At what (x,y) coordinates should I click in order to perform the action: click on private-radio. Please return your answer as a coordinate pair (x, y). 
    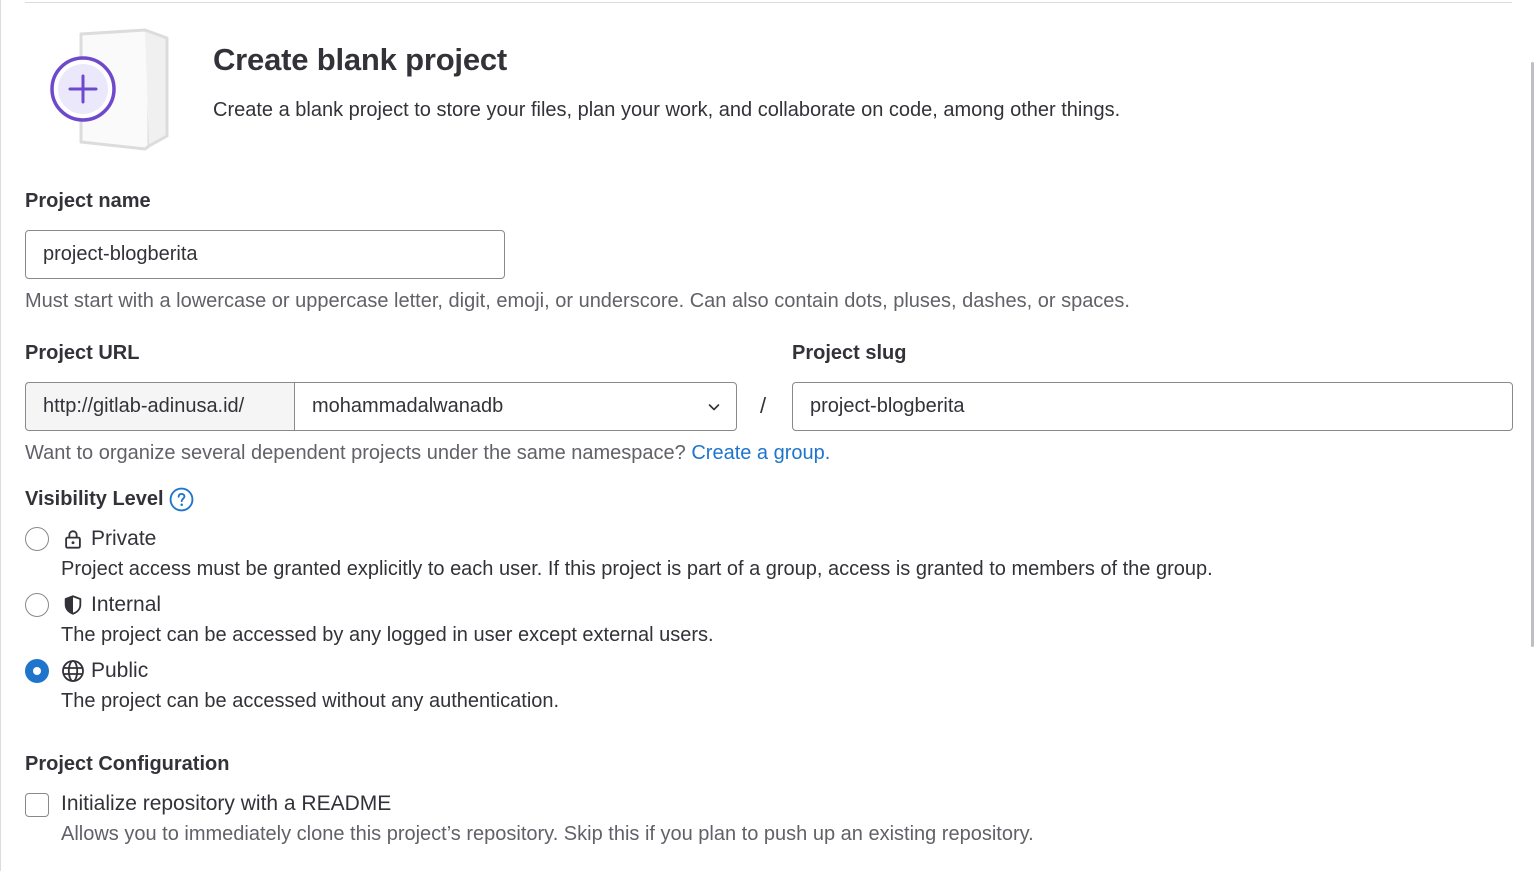
    Looking at the image, I should click on (37, 539).